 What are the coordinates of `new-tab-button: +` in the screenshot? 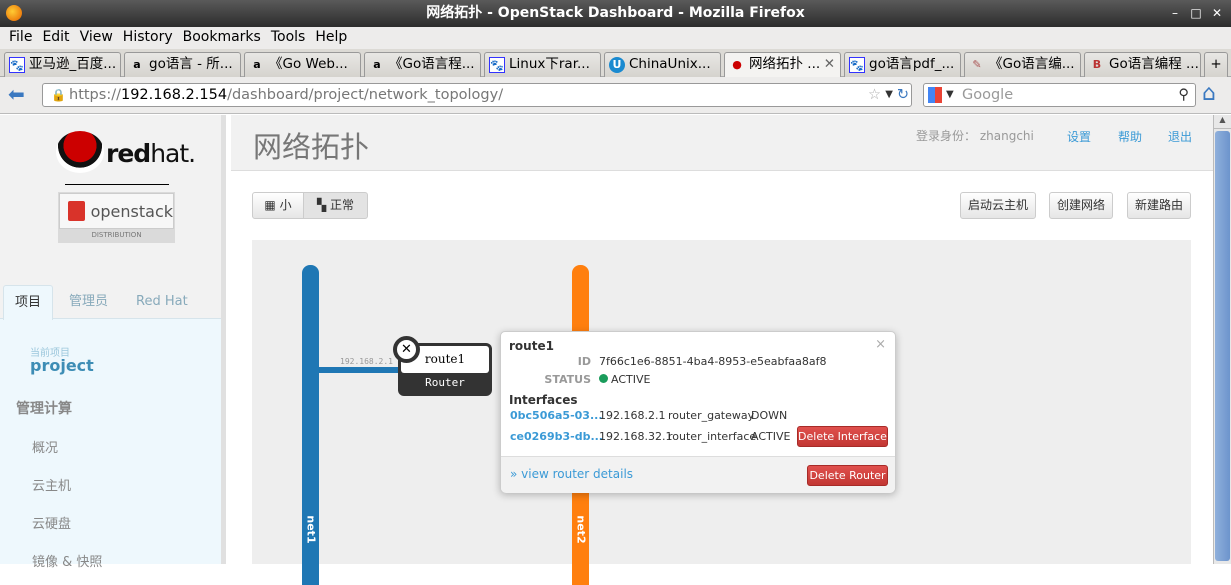 It's located at (1216, 64).